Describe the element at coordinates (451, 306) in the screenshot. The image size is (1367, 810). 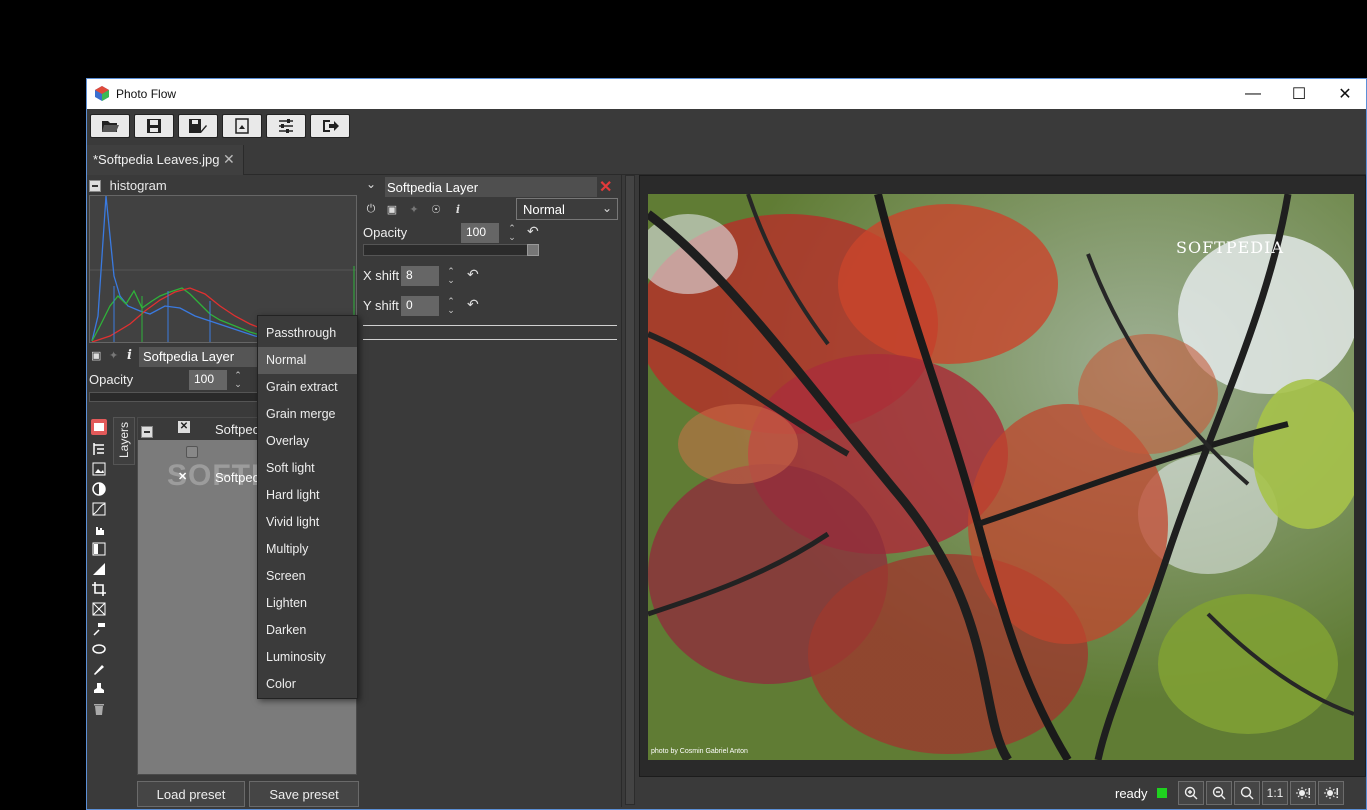
I see `y-shift-spin: ⌃ ⌄` at that location.